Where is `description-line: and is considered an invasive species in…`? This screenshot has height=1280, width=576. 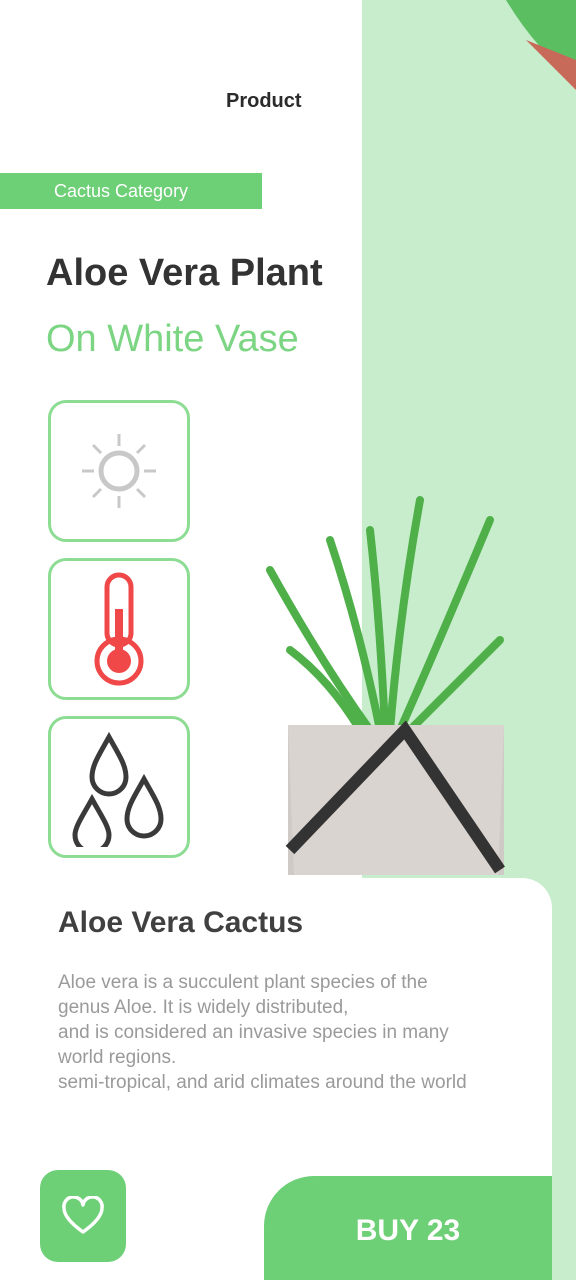 description-line: and is considered an invasive species in… is located at coordinates (253, 1032).